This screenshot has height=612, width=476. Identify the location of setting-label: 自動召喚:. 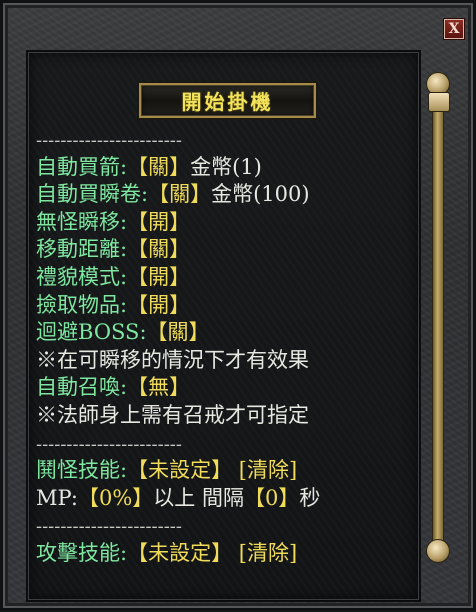
(82, 387).